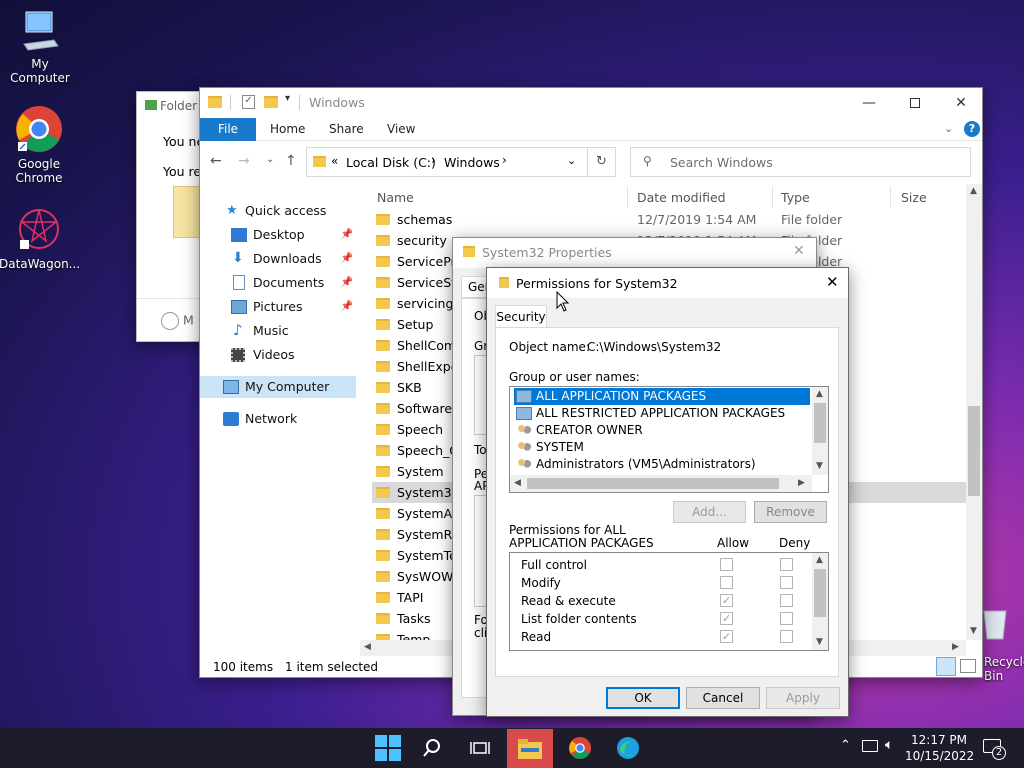 This screenshot has width=1024, height=768. What do you see at coordinates (432, 748) in the screenshot?
I see `search-button` at bounding box center [432, 748].